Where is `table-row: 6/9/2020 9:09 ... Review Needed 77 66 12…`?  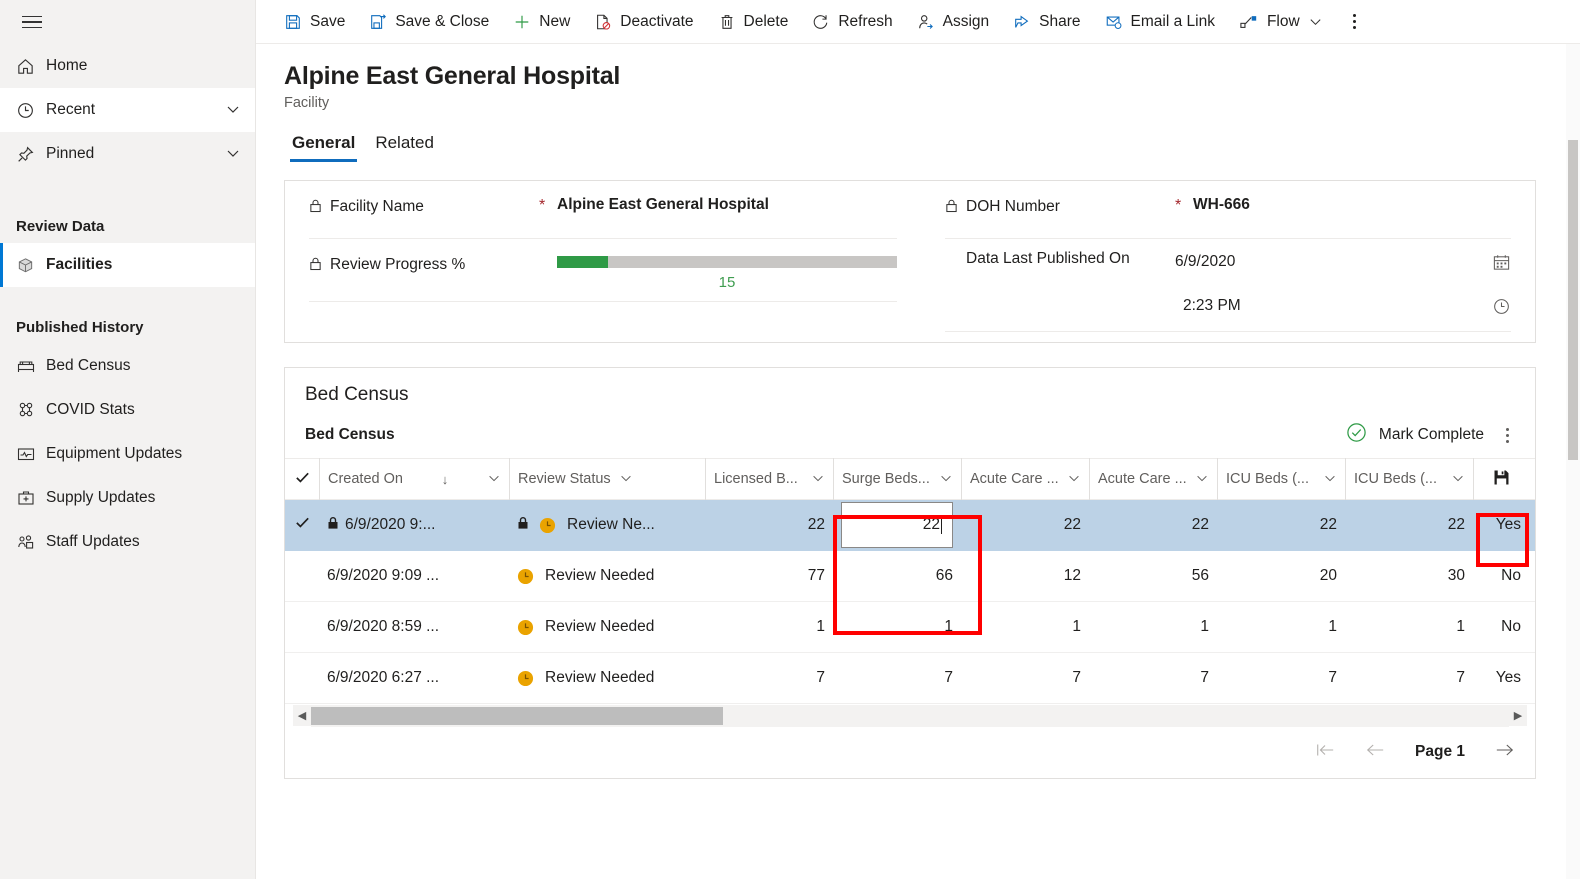
table-row: 6/9/2020 9:09 ... Review Needed 77 66 12… is located at coordinates (910, 576).